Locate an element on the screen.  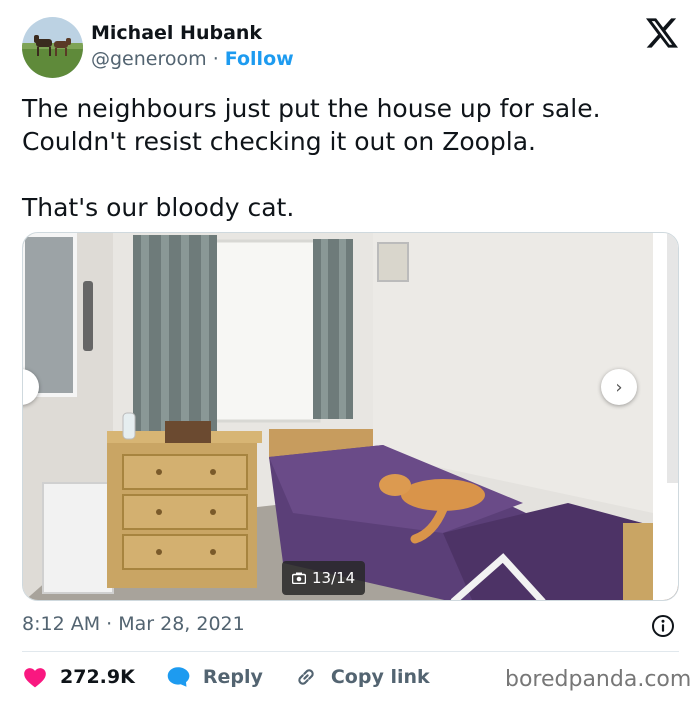
like-count: 272.9K is located at coordinates (97, 677).